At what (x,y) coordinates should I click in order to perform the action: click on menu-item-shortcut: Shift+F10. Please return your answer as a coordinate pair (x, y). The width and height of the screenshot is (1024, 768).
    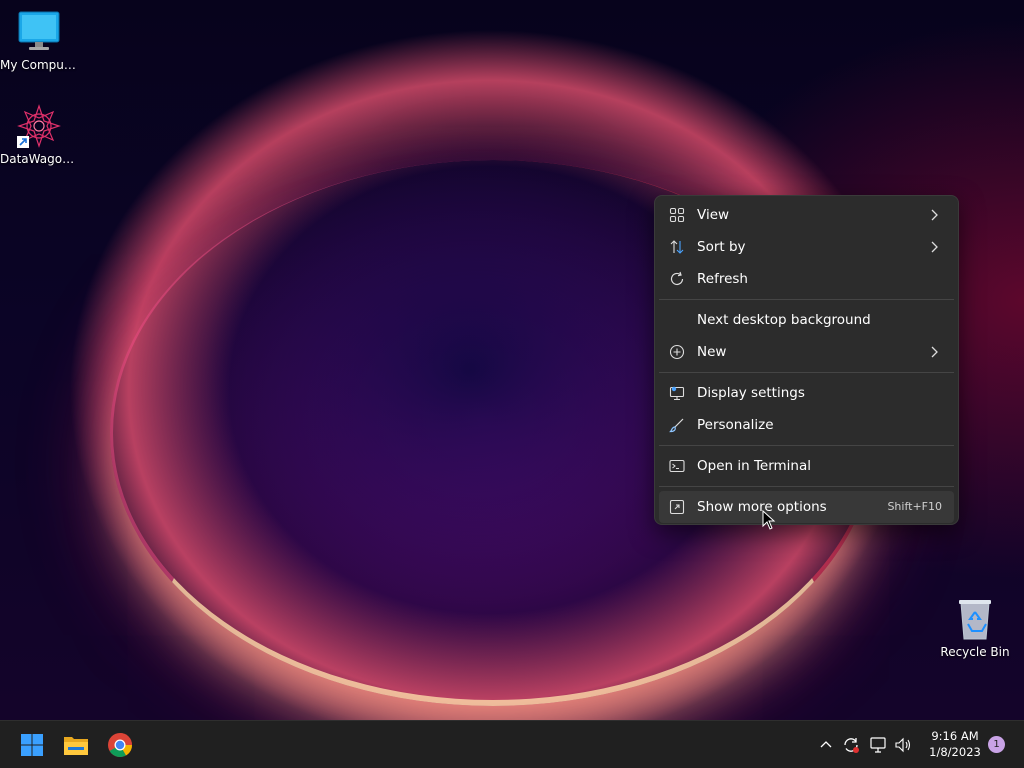
    Looking at the image, I should click on (914, 506).